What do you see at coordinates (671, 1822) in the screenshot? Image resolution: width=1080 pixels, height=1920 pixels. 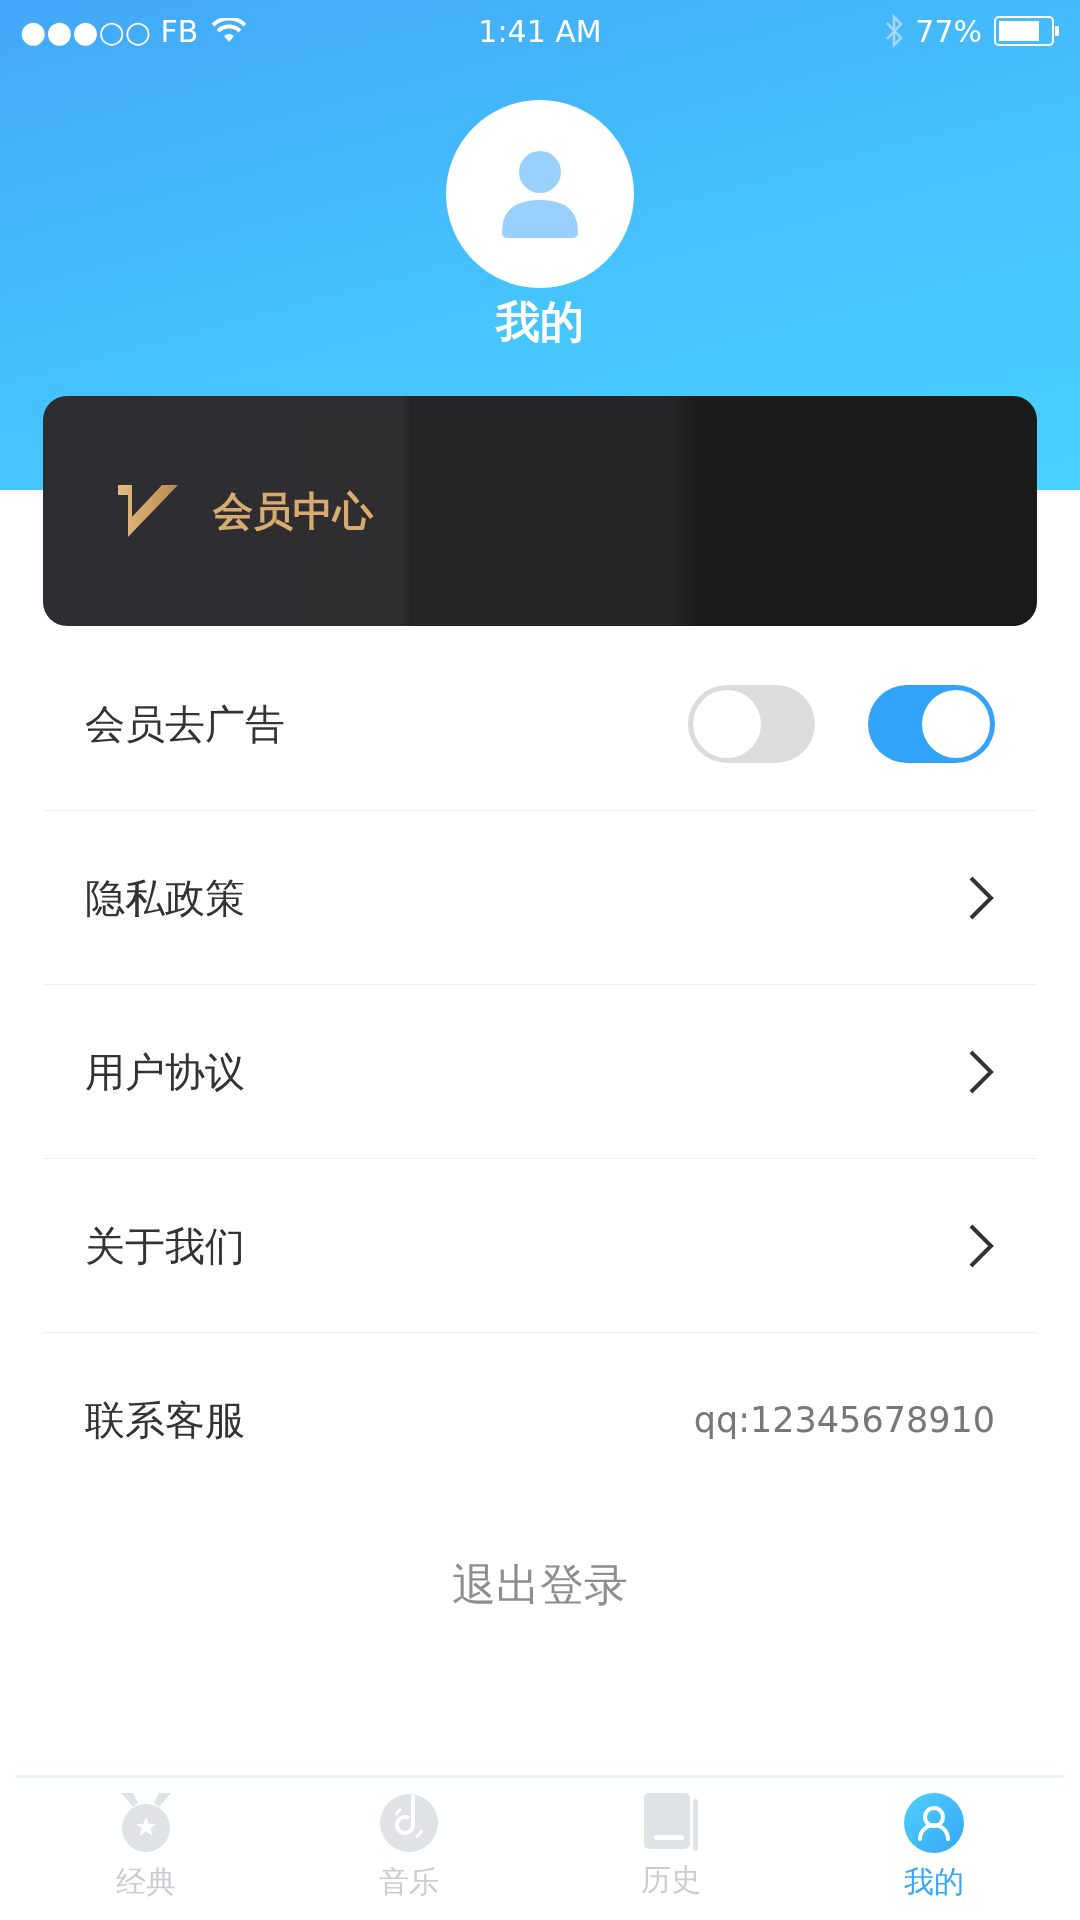 I see `book-icon` at bounding box center [671, 1822].